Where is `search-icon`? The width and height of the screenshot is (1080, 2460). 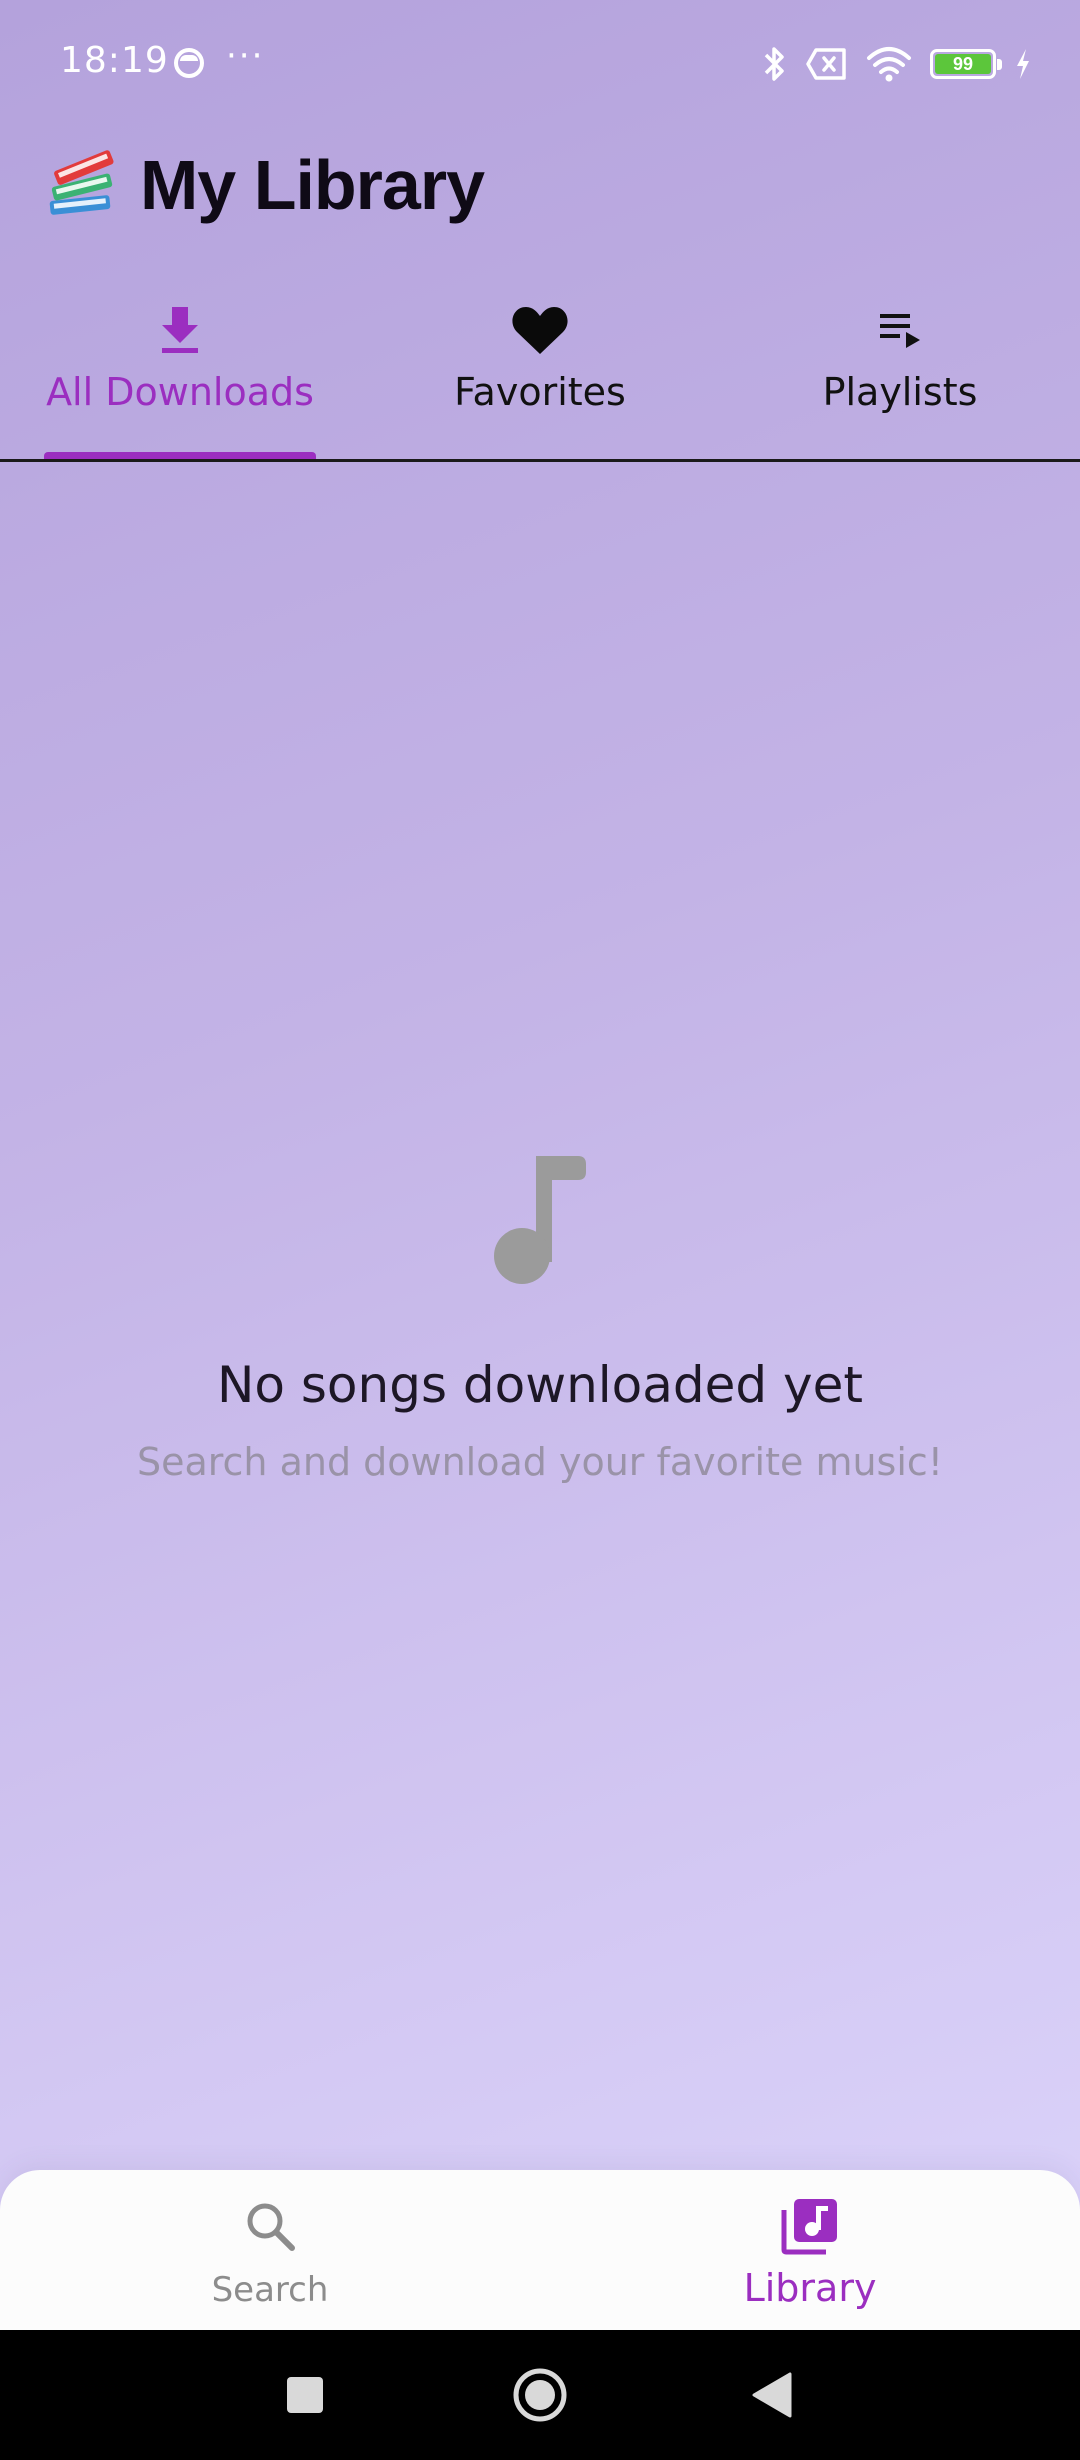
search-icon is located at coordinates (271, 2227).